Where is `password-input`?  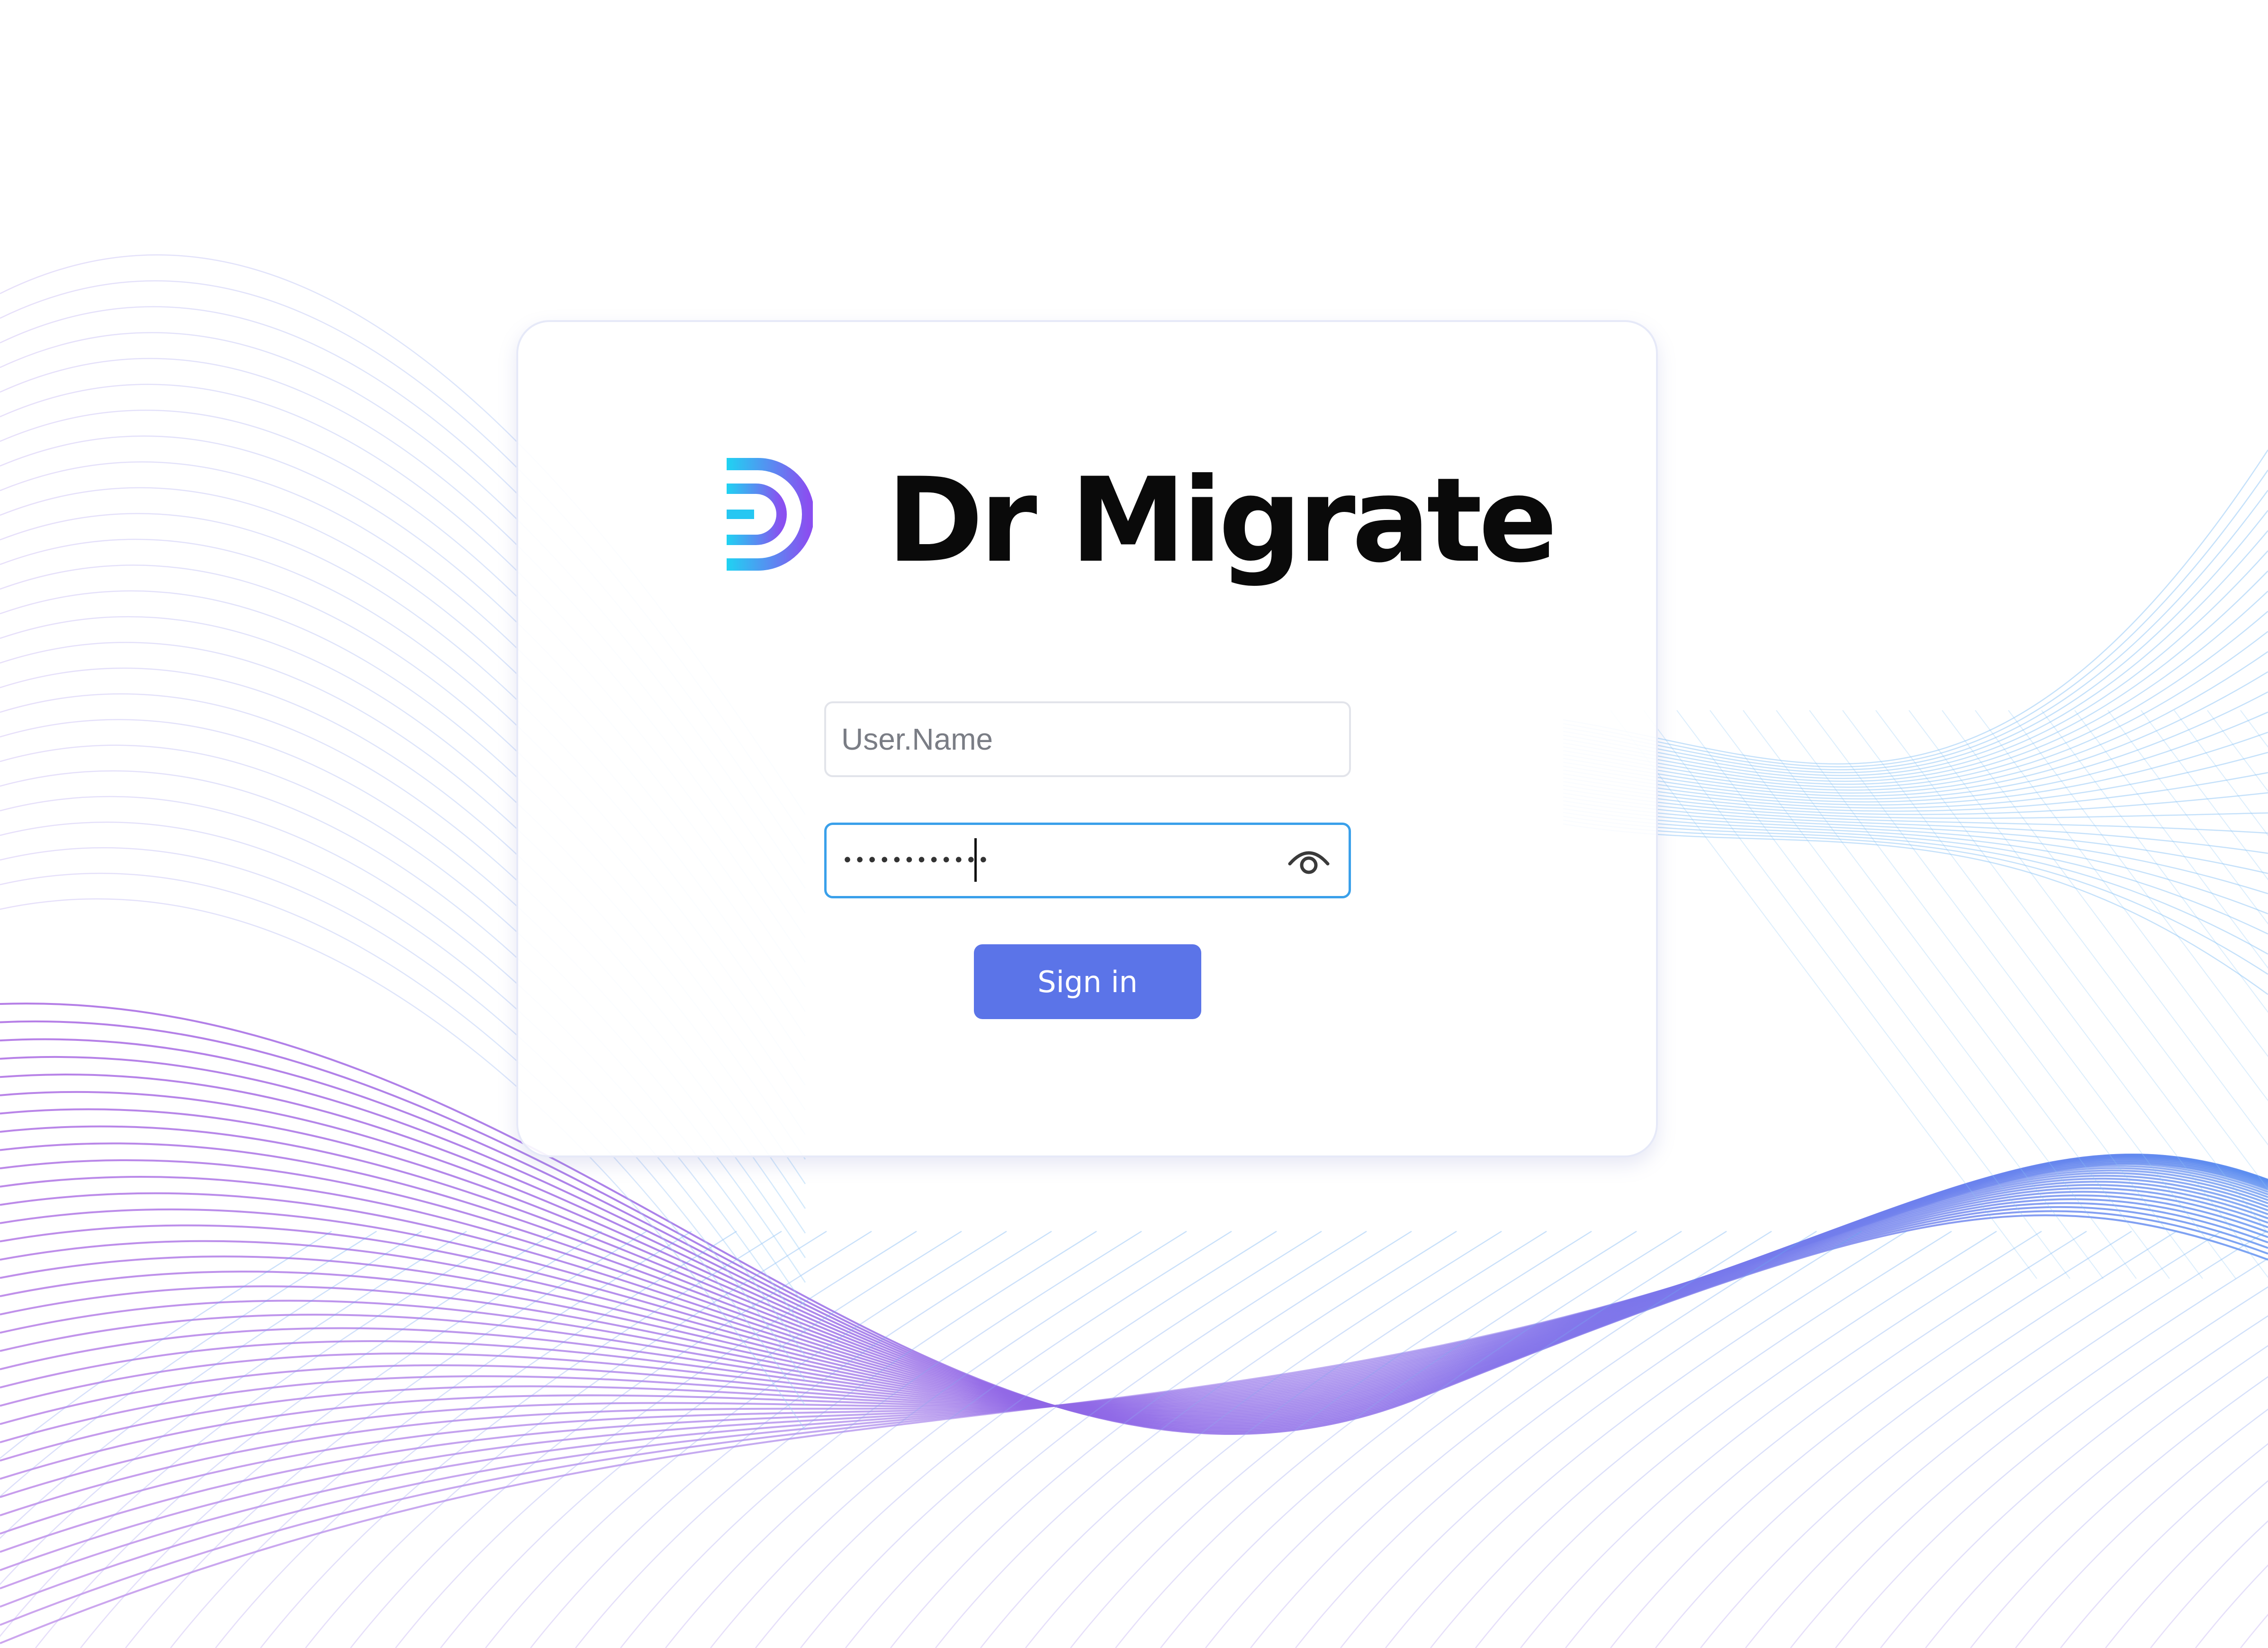
password-input is located at coordinates (1055, 861).